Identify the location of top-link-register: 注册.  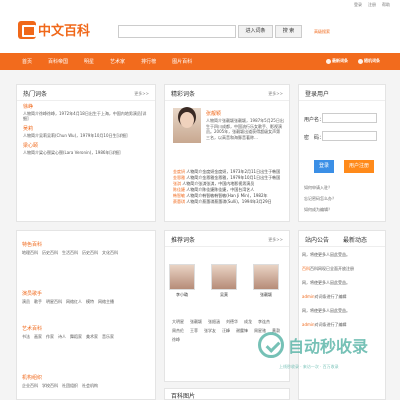
(372, 5).